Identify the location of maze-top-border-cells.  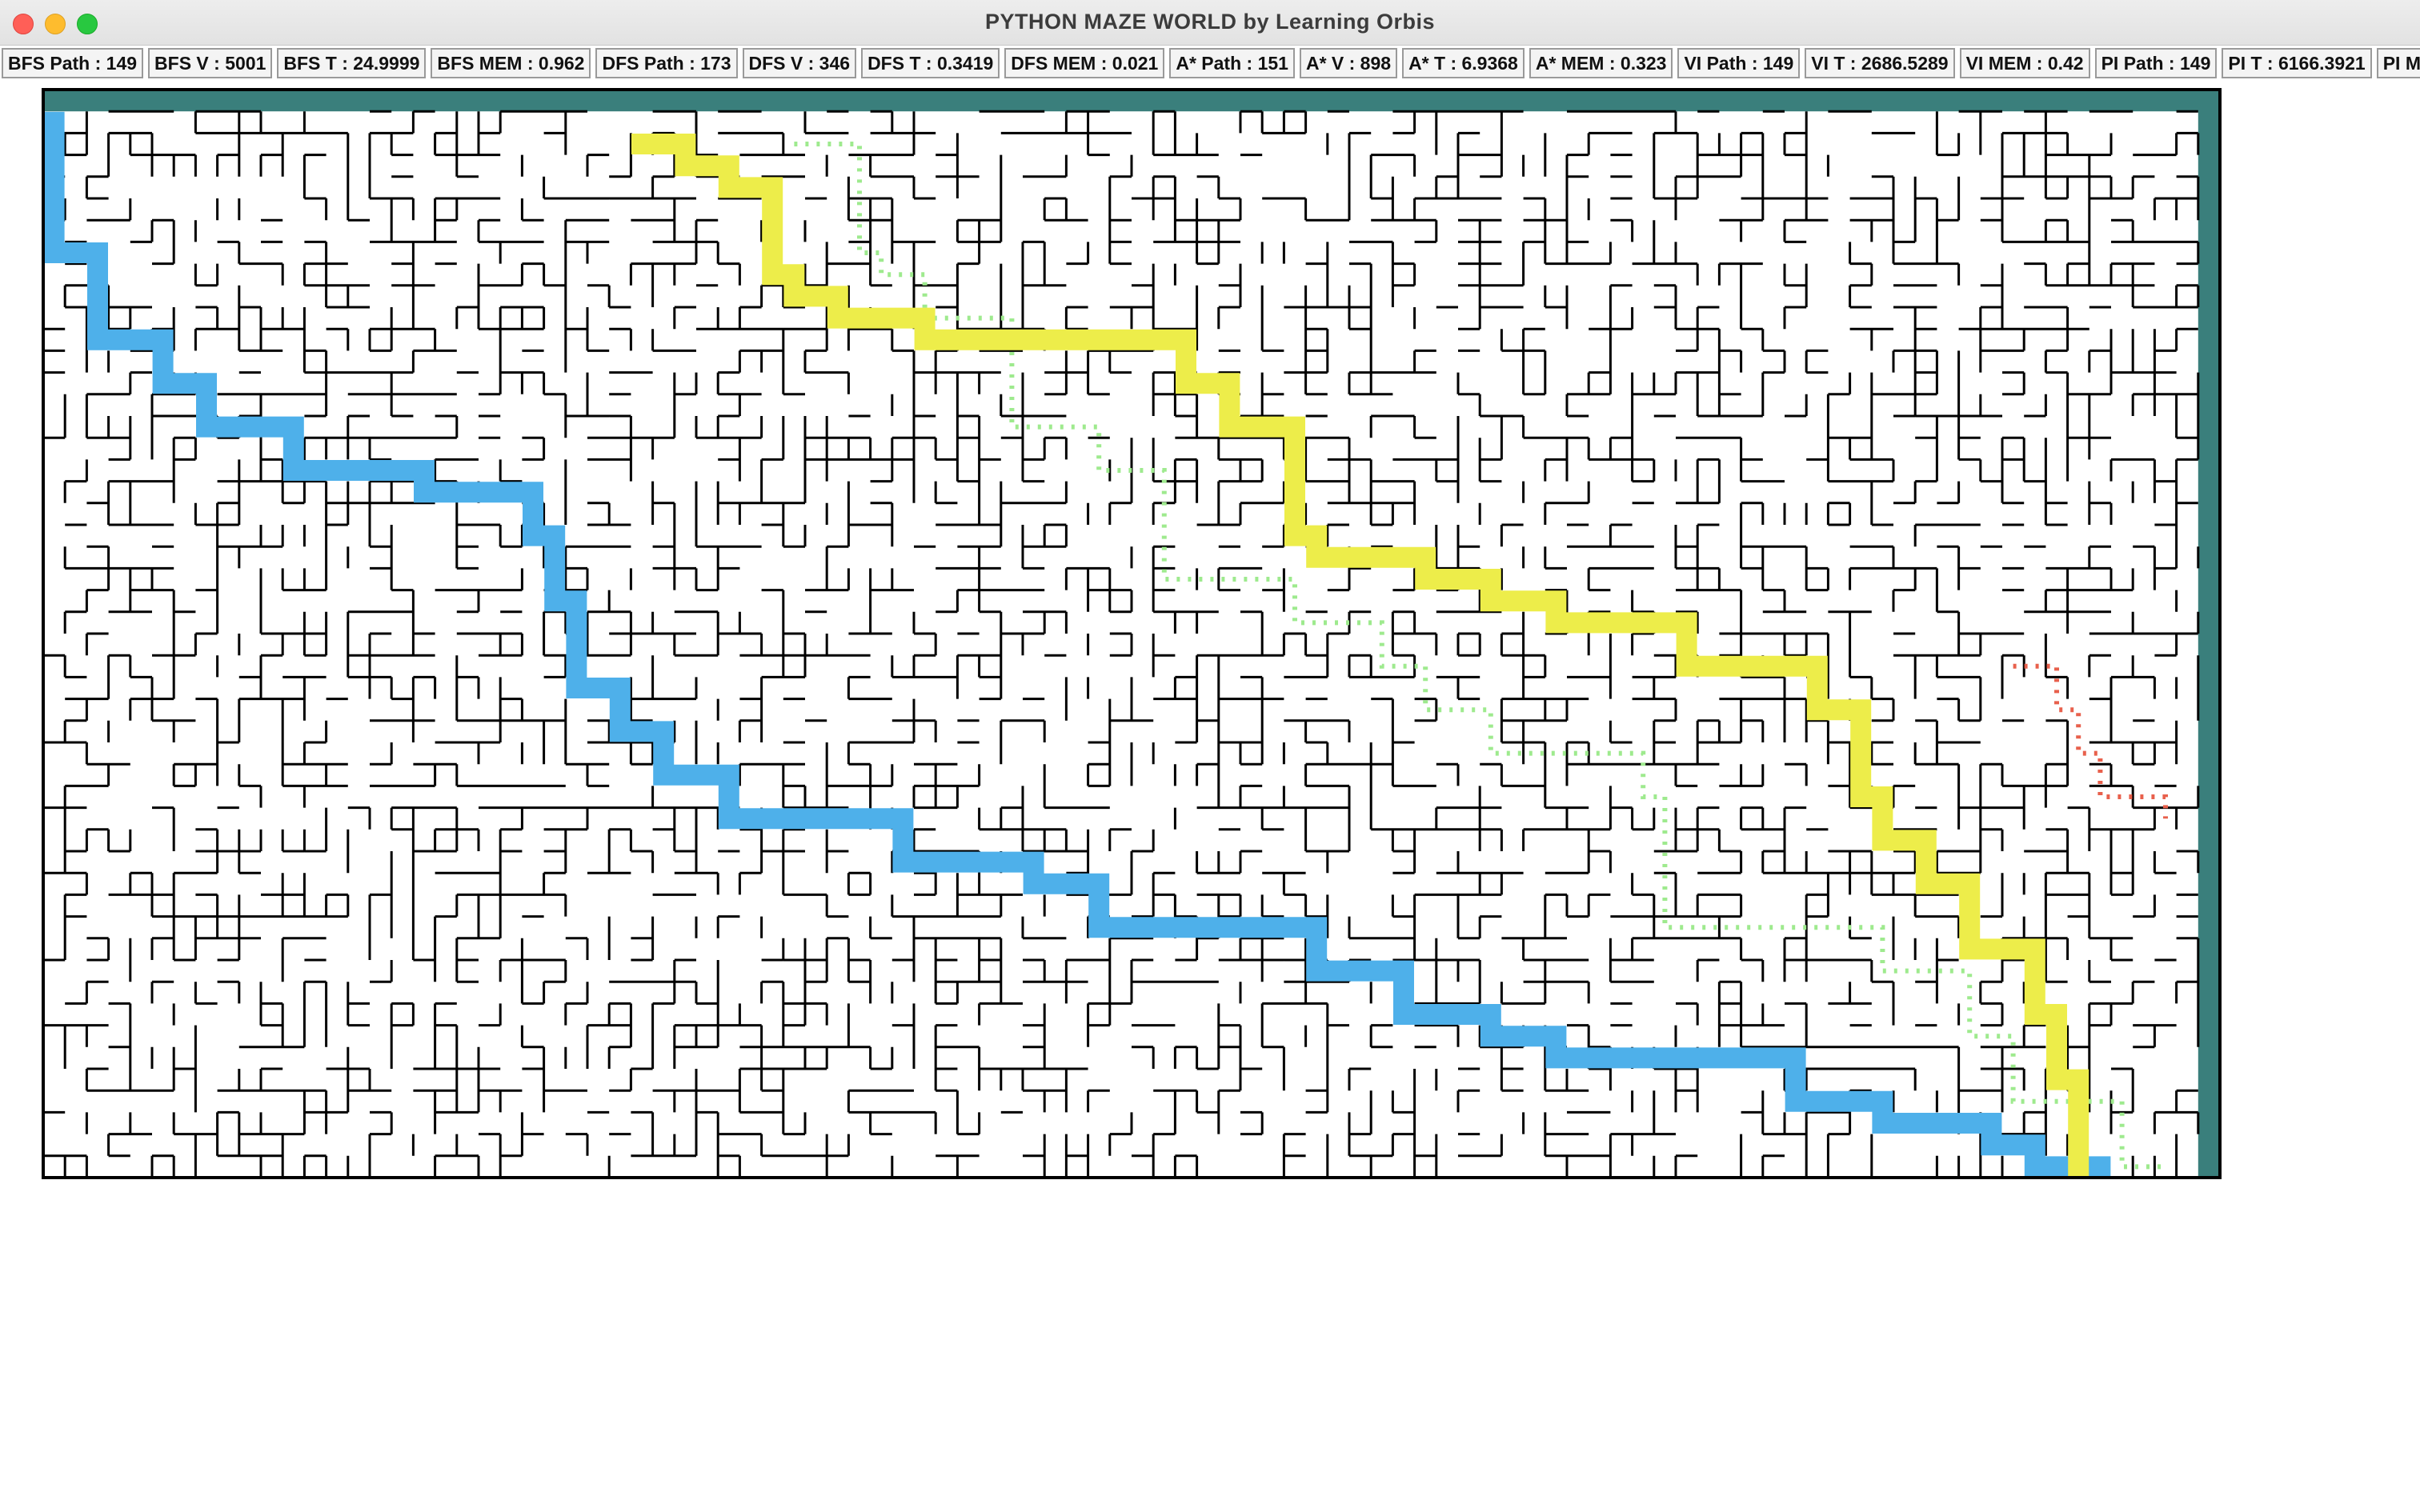
(1131, 101).